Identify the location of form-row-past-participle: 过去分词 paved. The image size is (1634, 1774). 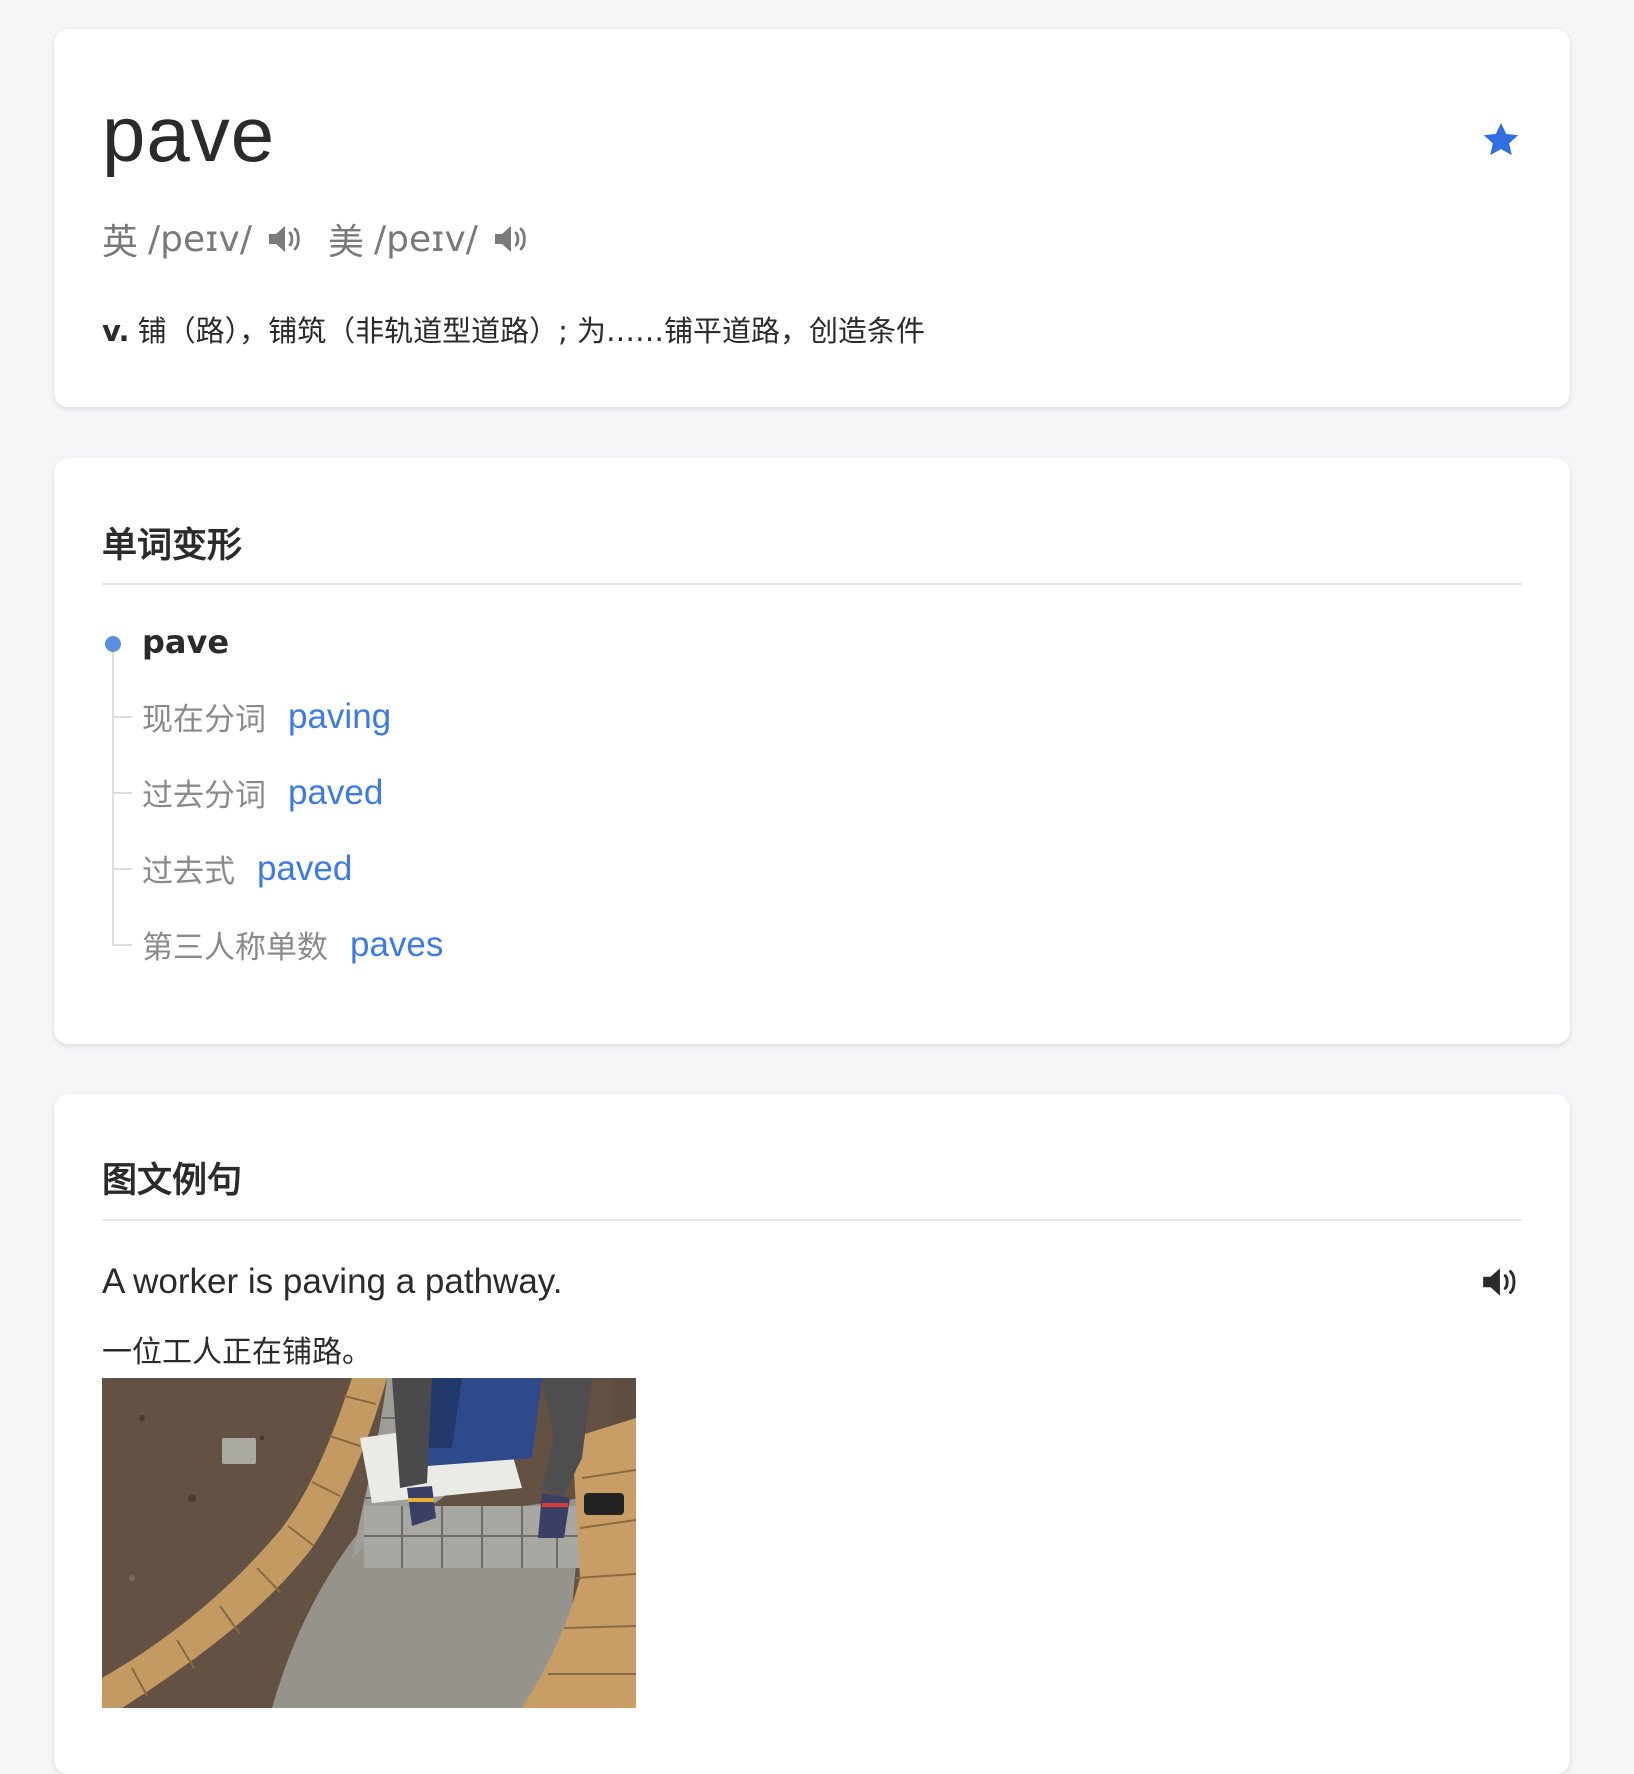
(247, 792).